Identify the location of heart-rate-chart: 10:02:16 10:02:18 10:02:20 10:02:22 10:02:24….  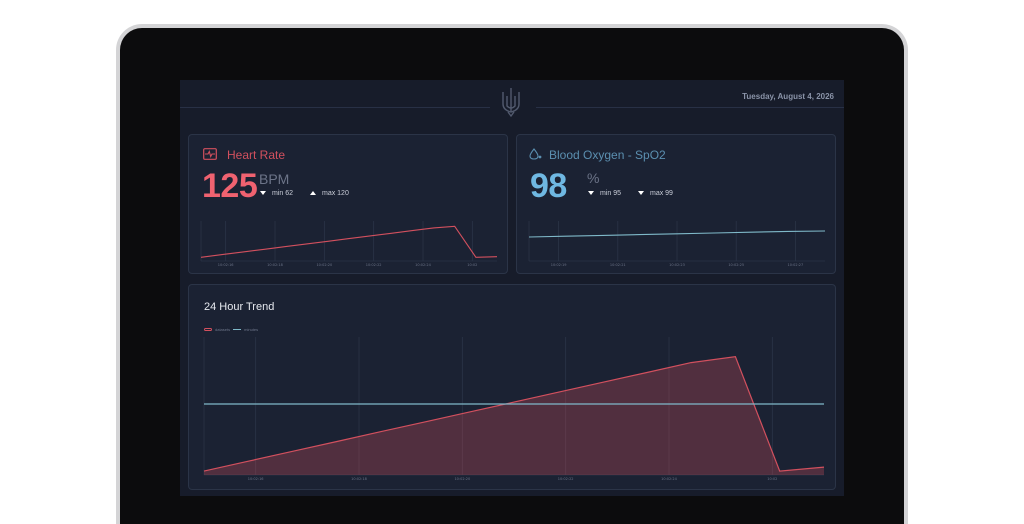
(349, 244).